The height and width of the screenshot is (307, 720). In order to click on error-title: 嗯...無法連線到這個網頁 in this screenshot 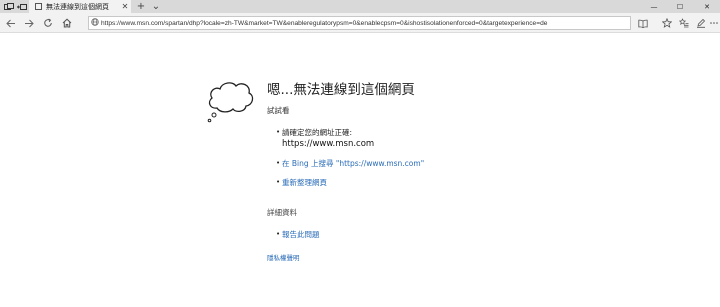, I will do `click(341, 90)`.